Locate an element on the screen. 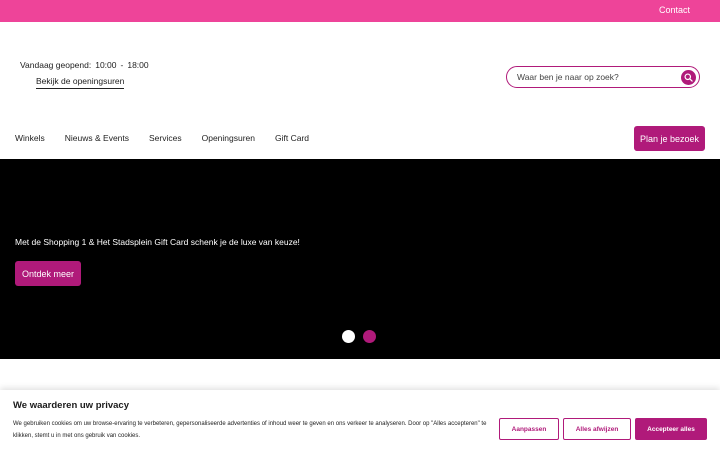 The width and height of the screenshot is (720, 450). hours-open: 10:00 is located at coordinates (106, 65).